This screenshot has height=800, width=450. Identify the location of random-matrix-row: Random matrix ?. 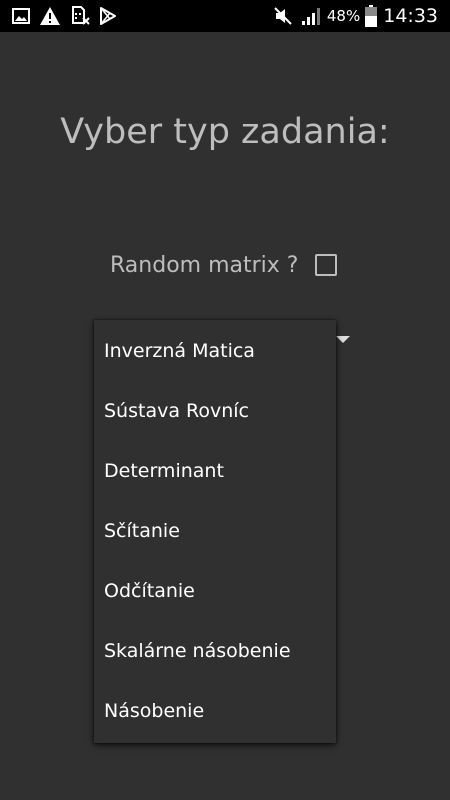
(224, 265).